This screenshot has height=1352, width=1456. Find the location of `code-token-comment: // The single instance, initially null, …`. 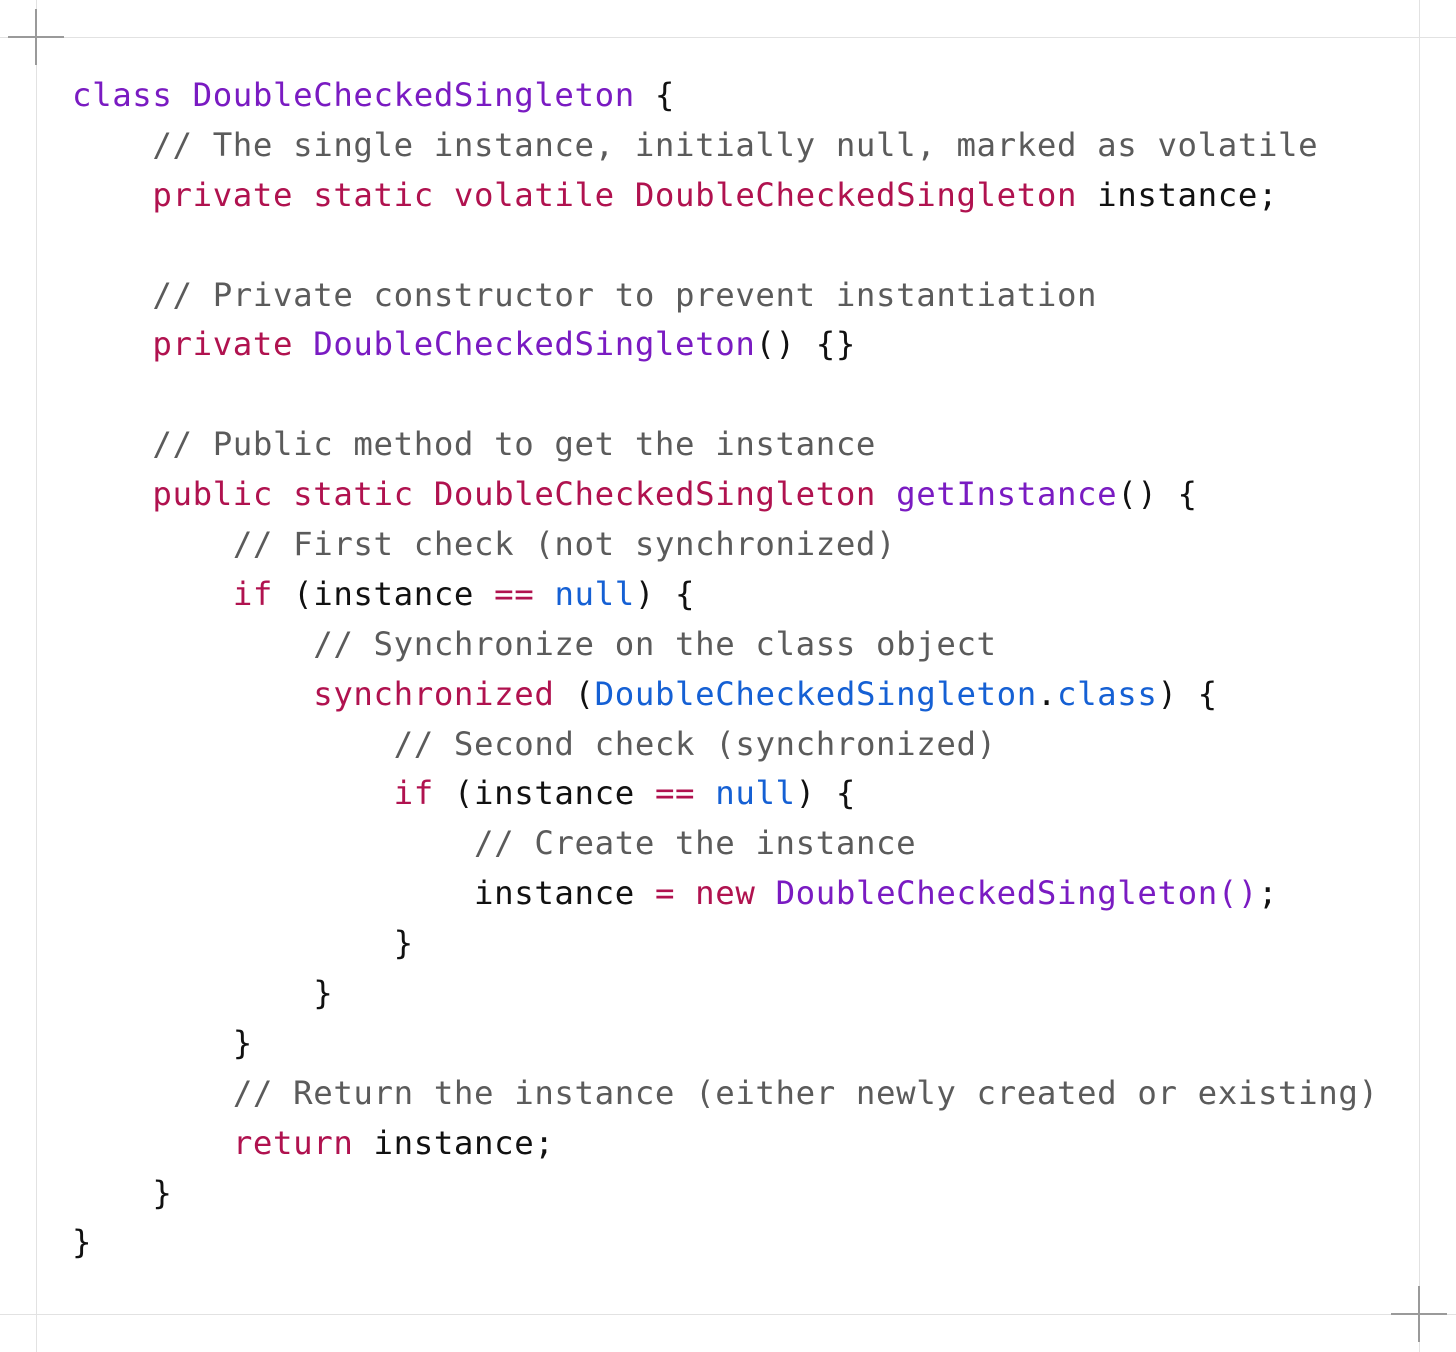

code-token-comment: // The single instance, initially null, … is located at coordinates (735, 144).